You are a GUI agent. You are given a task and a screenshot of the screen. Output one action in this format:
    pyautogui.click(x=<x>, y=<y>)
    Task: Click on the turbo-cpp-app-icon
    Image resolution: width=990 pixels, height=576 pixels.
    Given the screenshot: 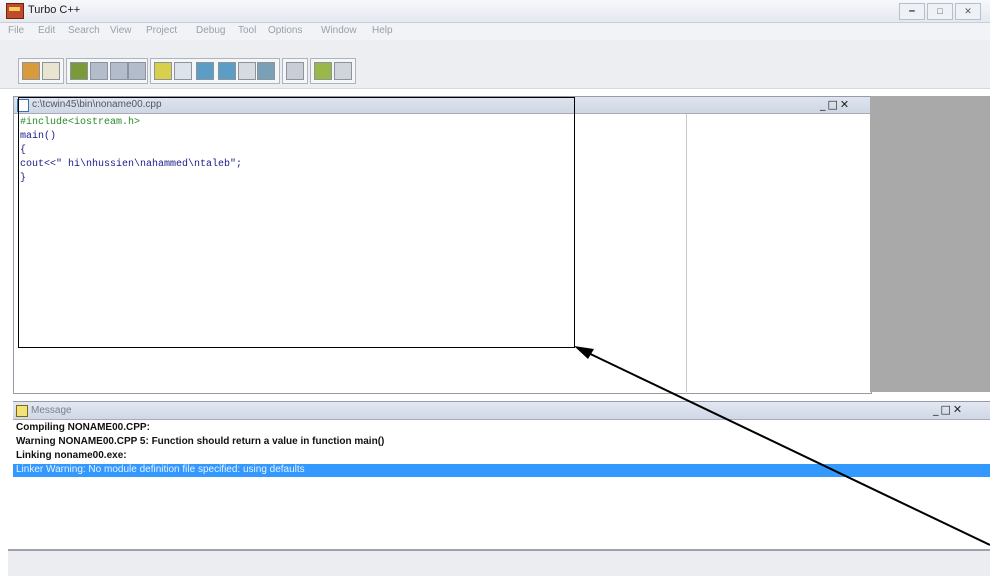 What is the action you would take?
    pyautogui.click(x=15, y=11)
    